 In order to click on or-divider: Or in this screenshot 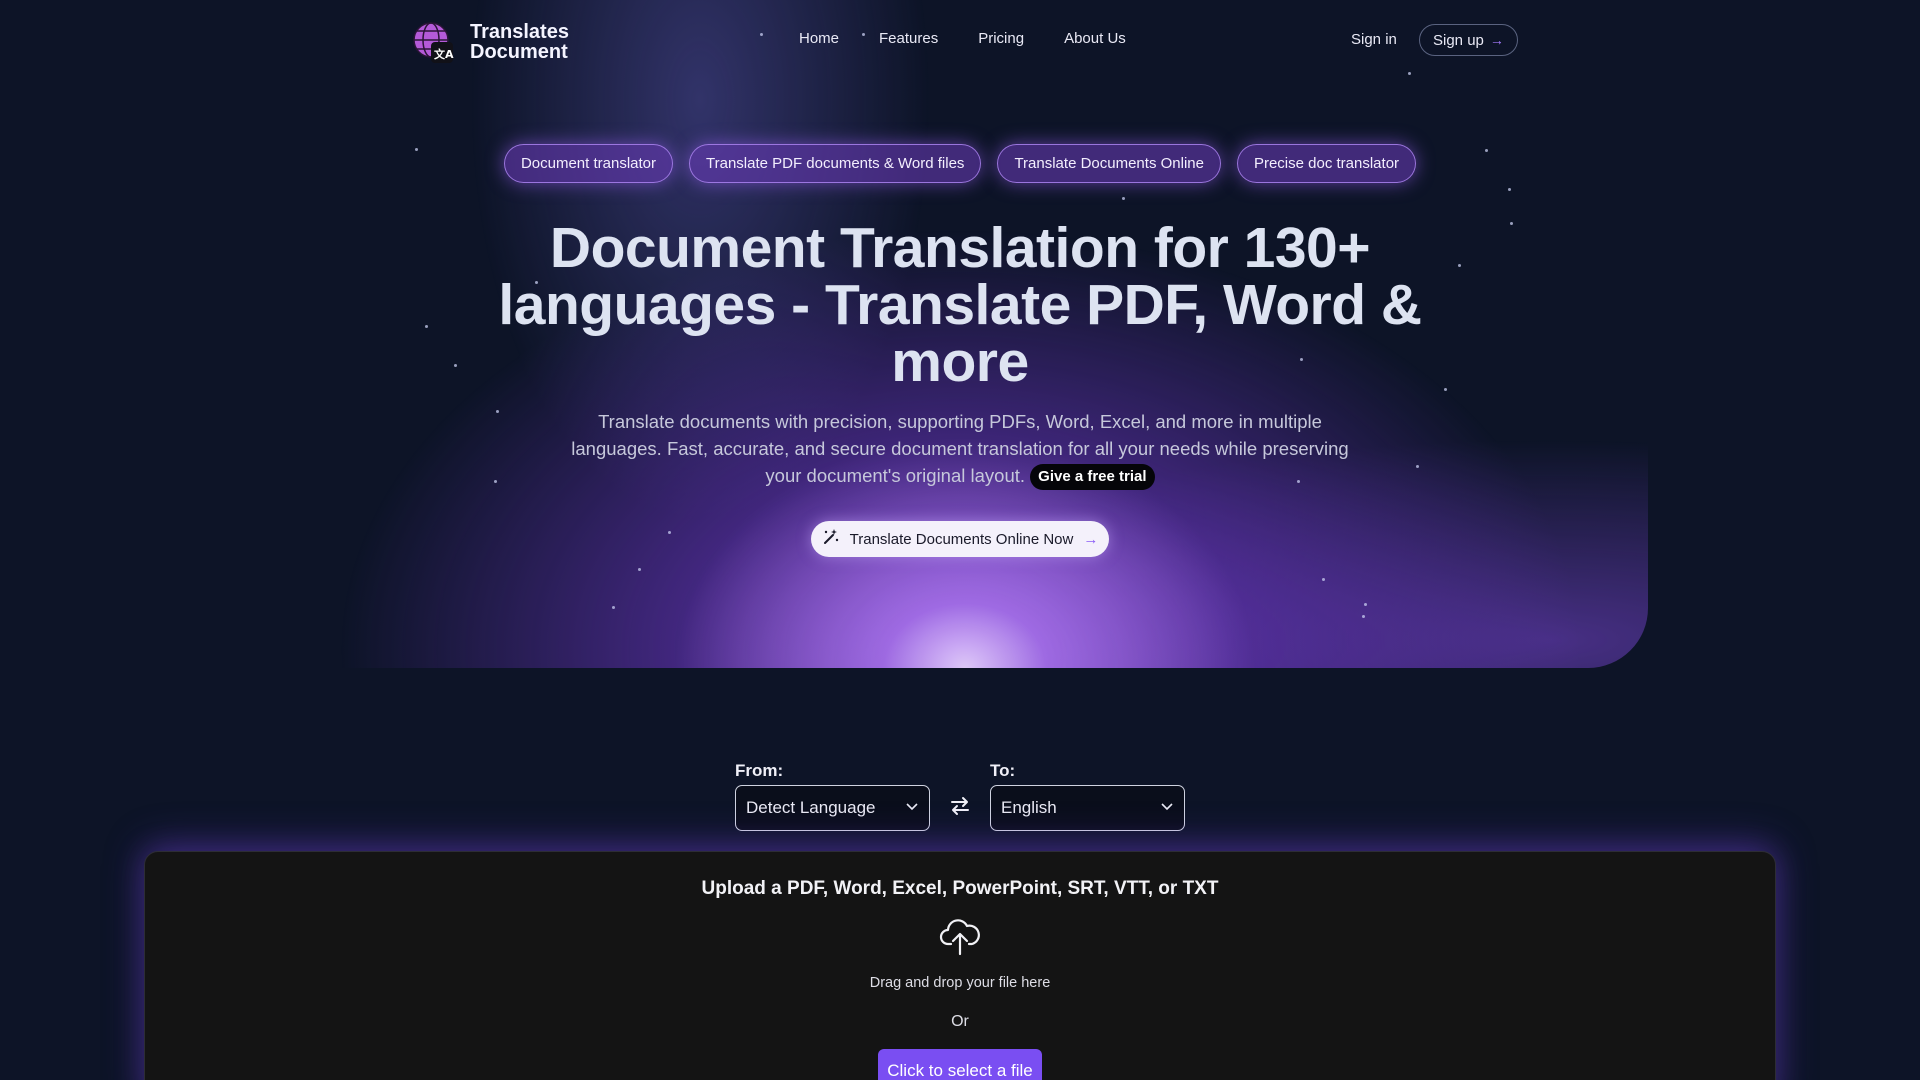, I will do `click(960, 1021)`.